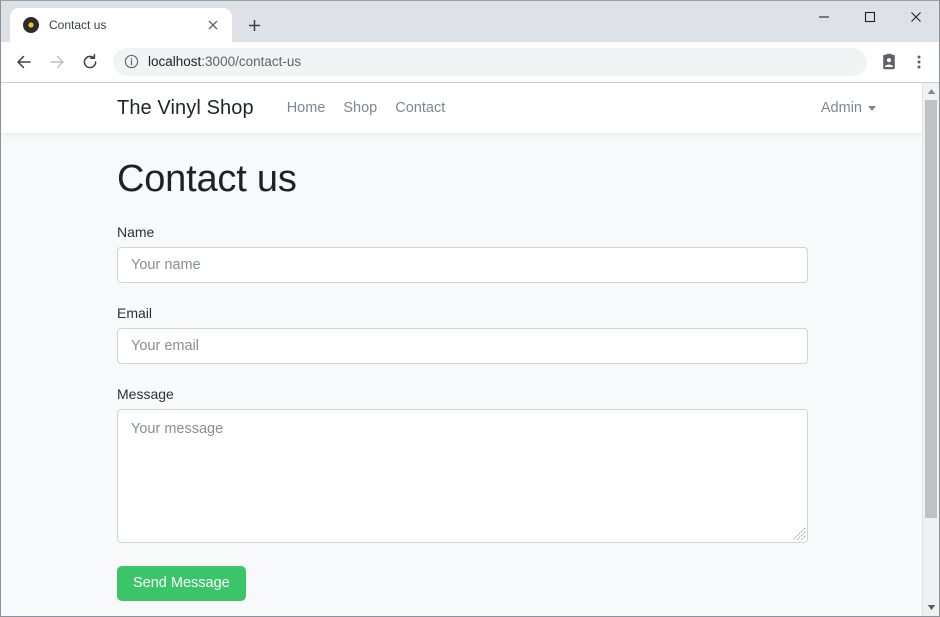 The width and height of the screenshot is (940, 617). What do you see at coordinates (420, 108) in the screenshot?
I see `nav-link-contact: Contact` at bounding box center [420, 108].